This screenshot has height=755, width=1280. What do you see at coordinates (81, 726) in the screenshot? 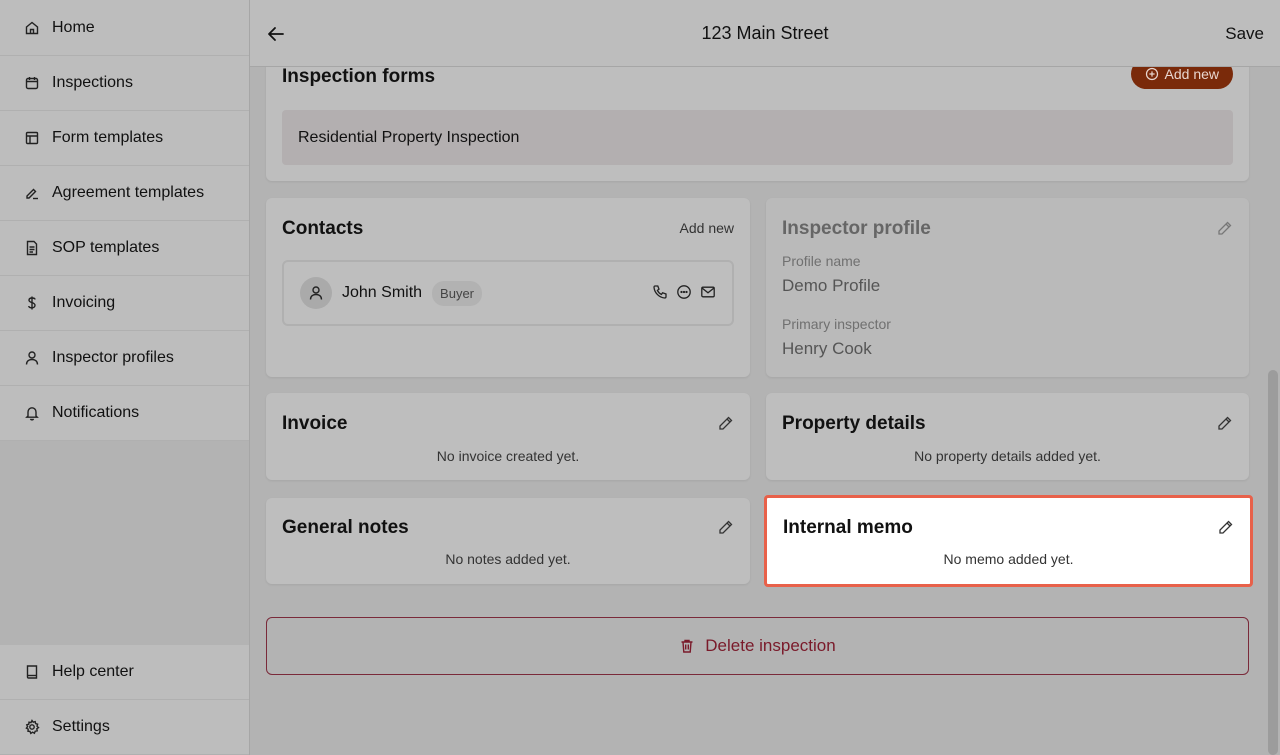
I see `sidebar-item-label: Settings` at bounding box center [81, 726].